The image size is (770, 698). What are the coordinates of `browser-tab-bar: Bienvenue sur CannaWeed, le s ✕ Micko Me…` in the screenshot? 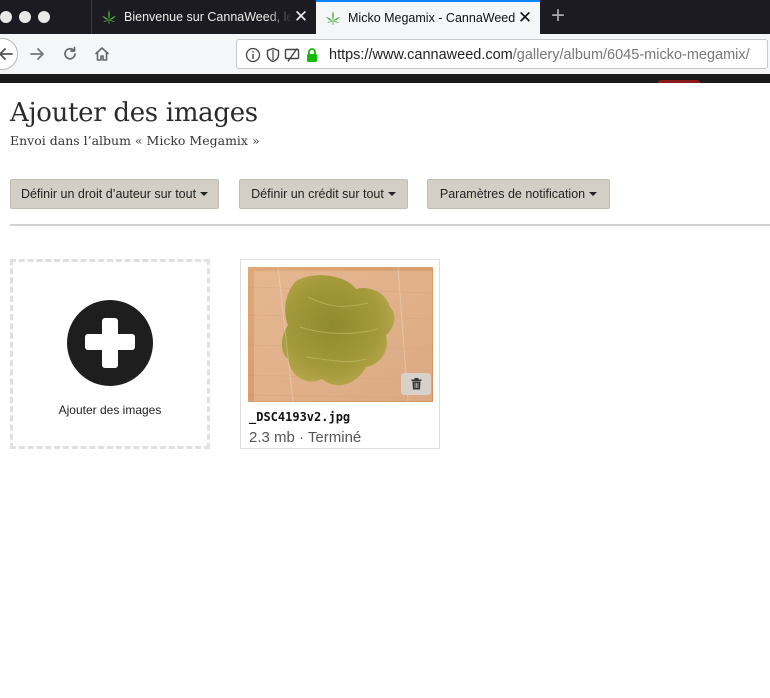 It's located at (385, 17).